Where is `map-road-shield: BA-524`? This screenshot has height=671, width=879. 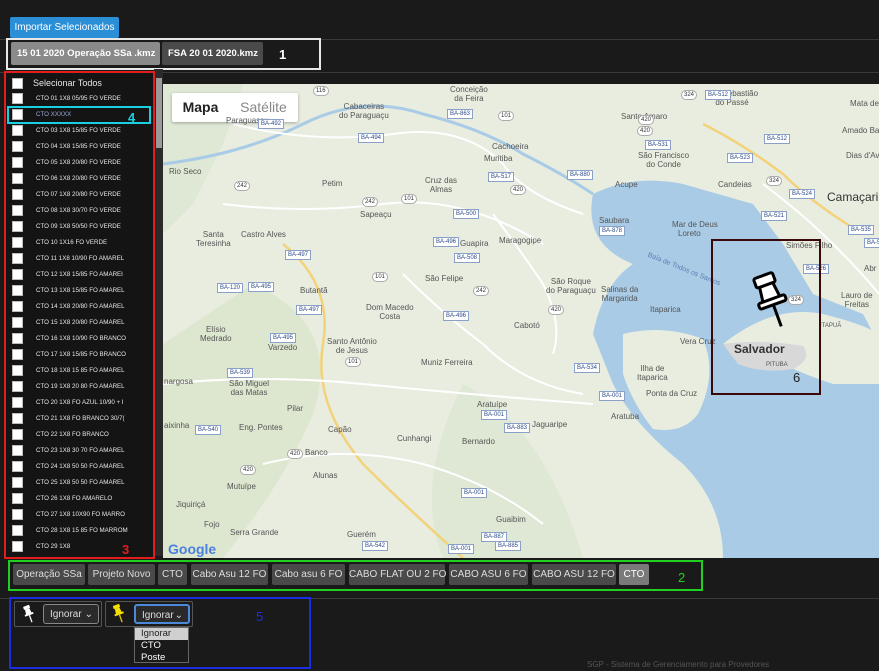 map-road-shield: BA-524 is located at coordinates (802, 194).